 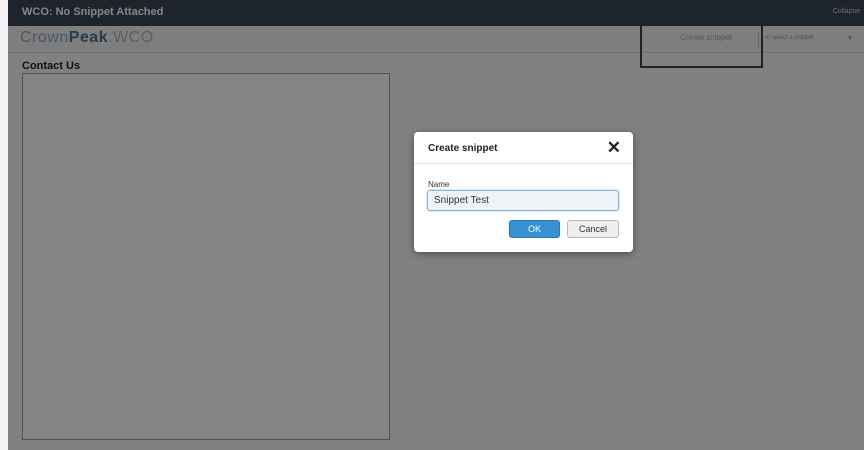 I want to click on dialog-divider, so click(x=523, y=163).